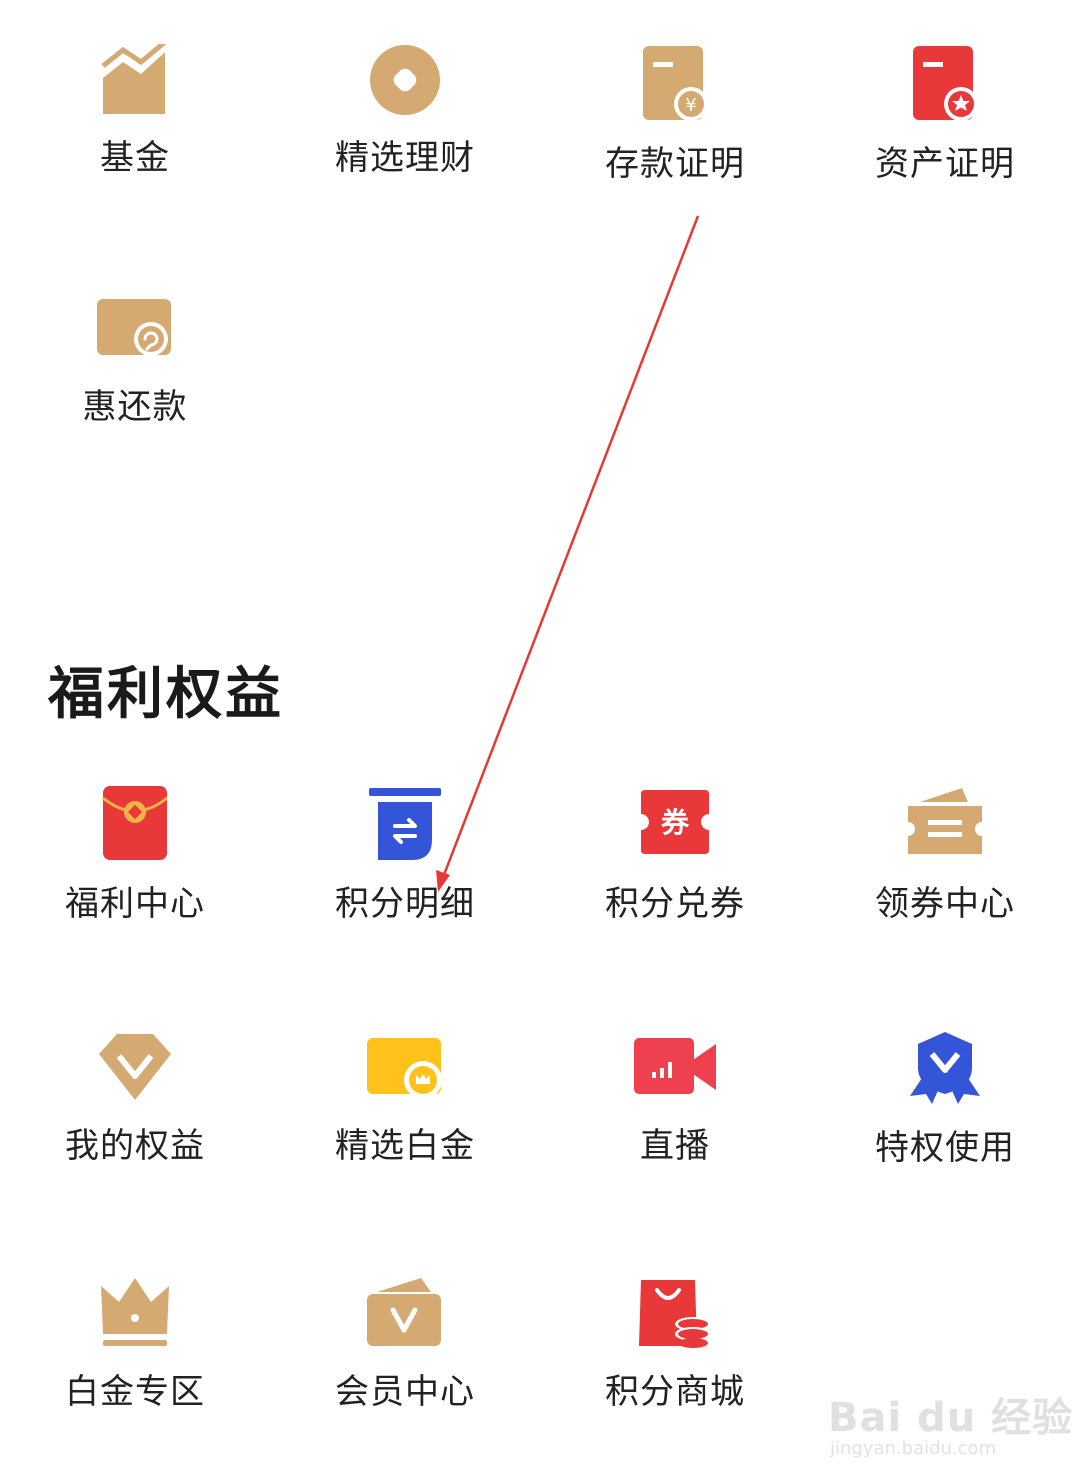 The image size is (1080, 1483). I want to click on diamond-v-icon, so click(135, 1067).